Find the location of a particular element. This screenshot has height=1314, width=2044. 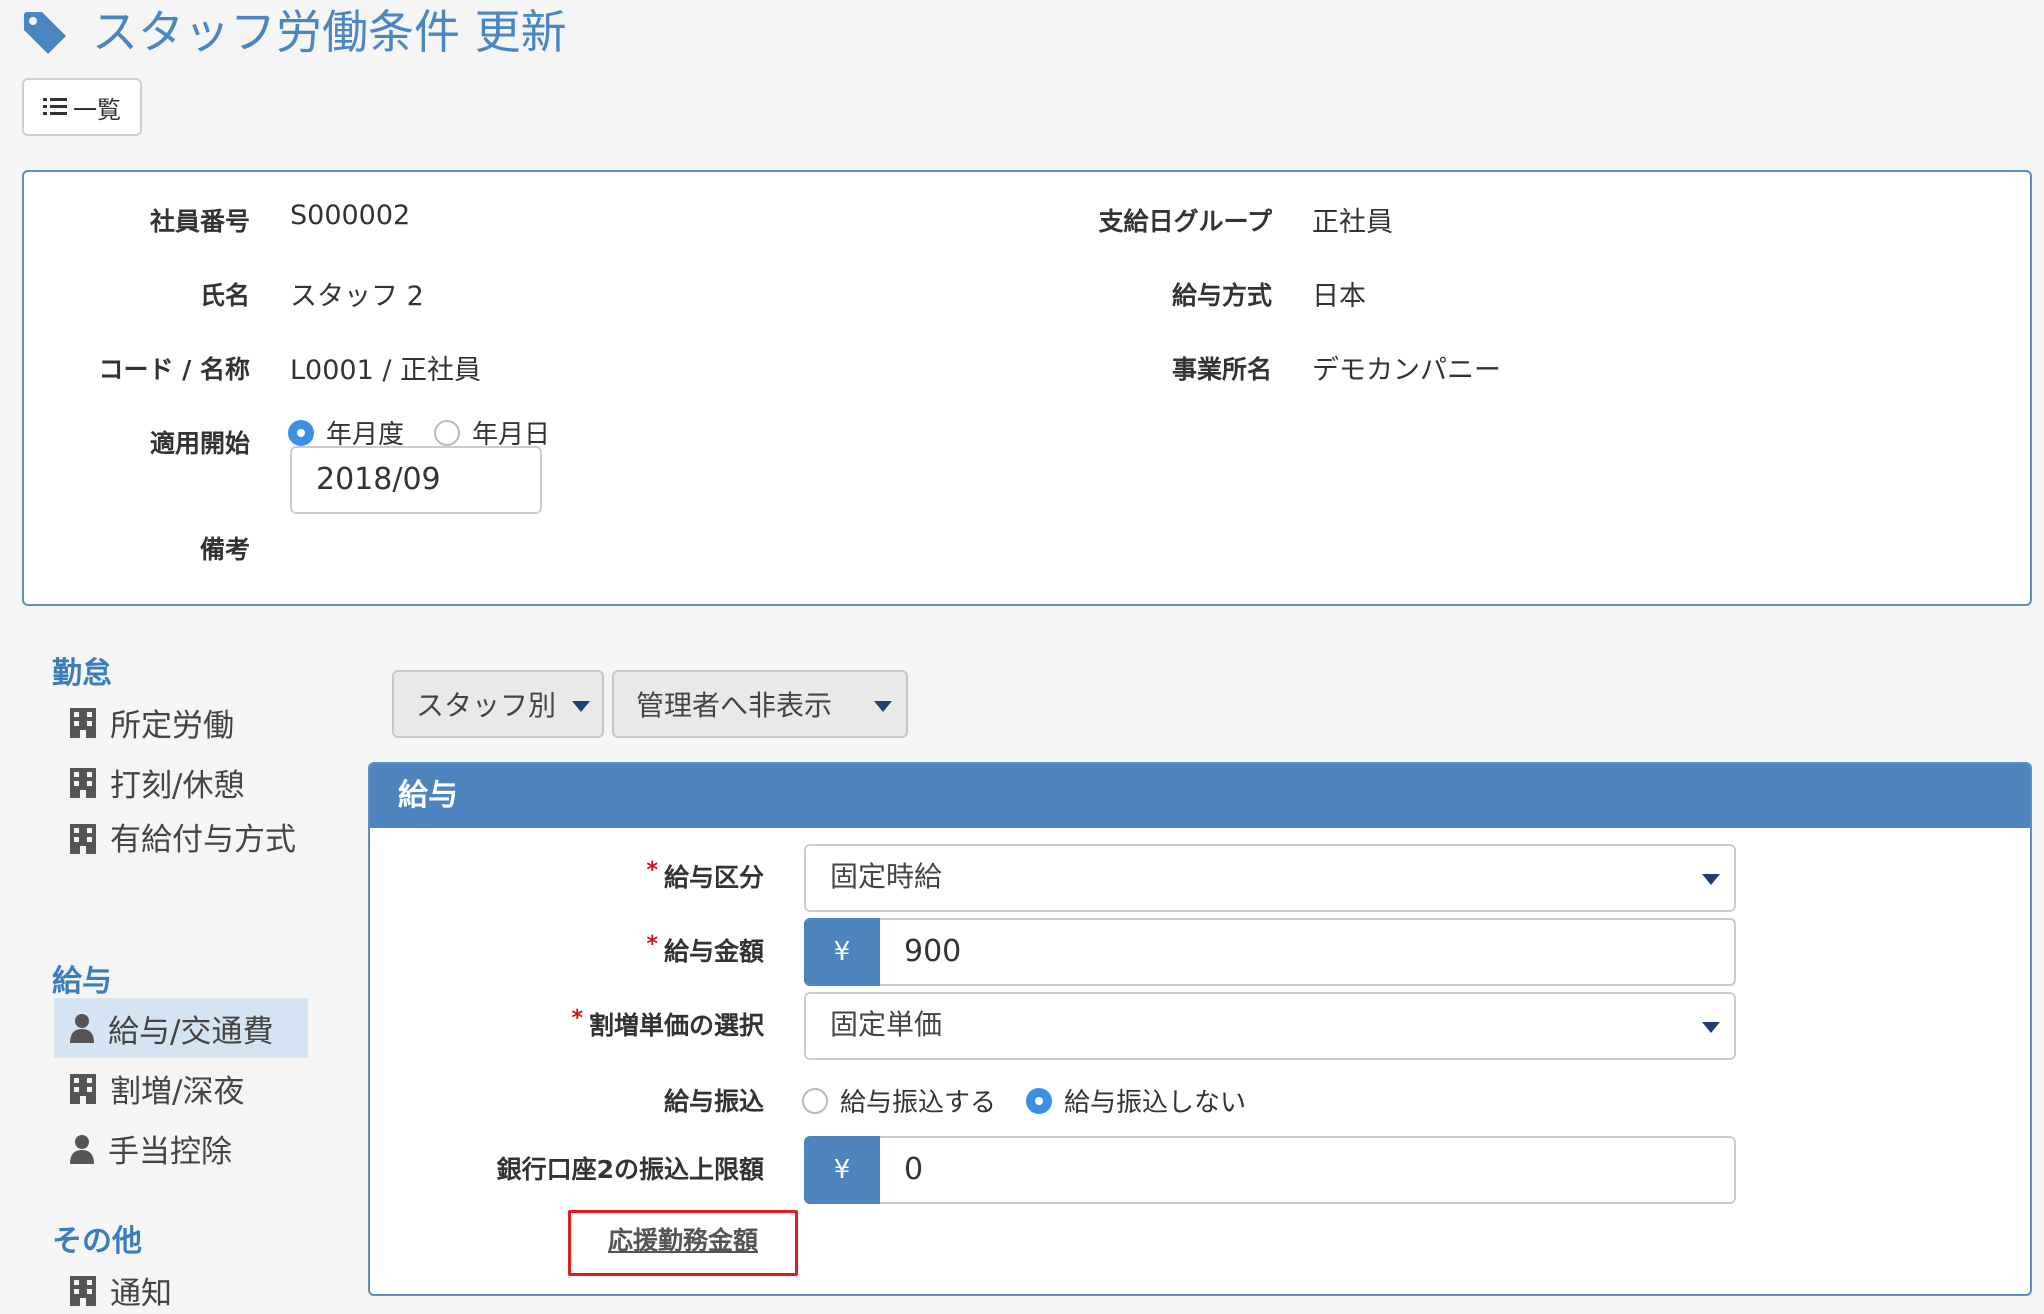

bank2-limit-input: 0 is located at coordinates (1308, 1170).